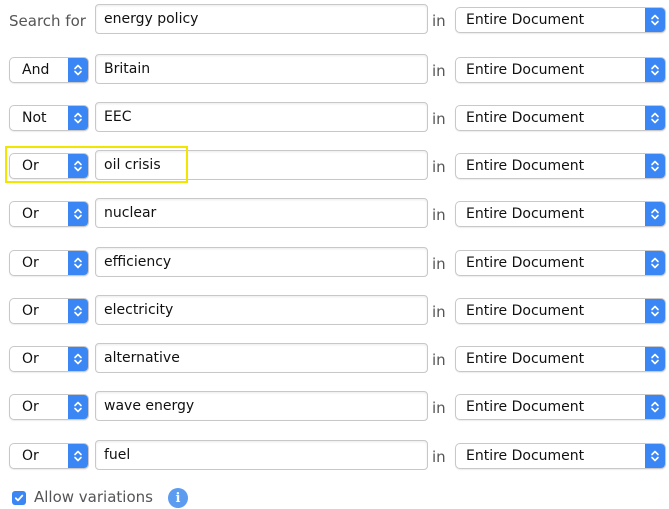 The image size is (669, 509). I want to click on allow-variations-label: Allow variations, so click(93, 497).